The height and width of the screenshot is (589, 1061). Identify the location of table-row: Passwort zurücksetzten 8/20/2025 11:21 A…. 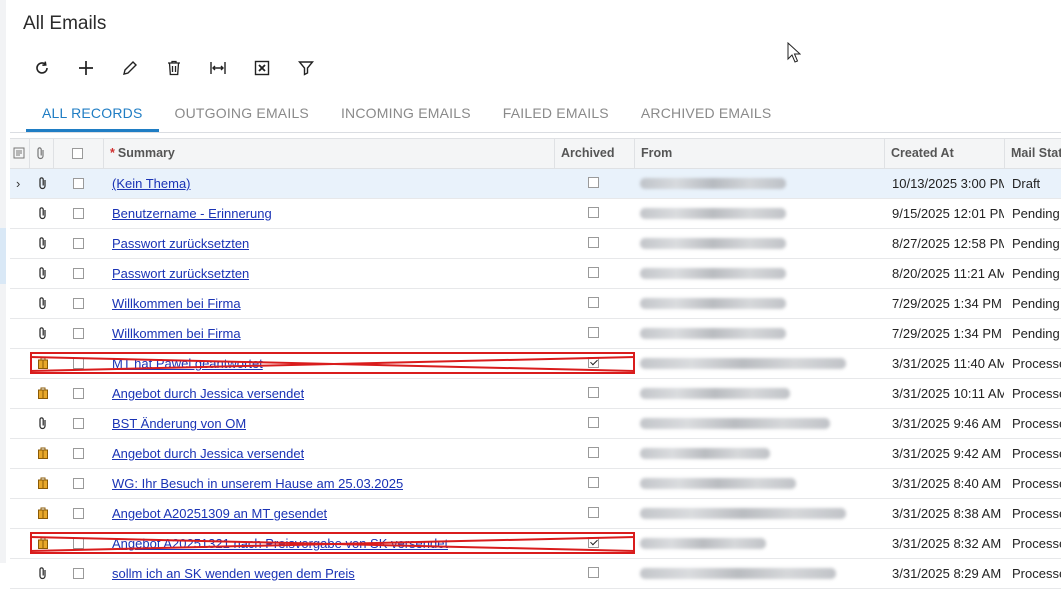
(535, 274).